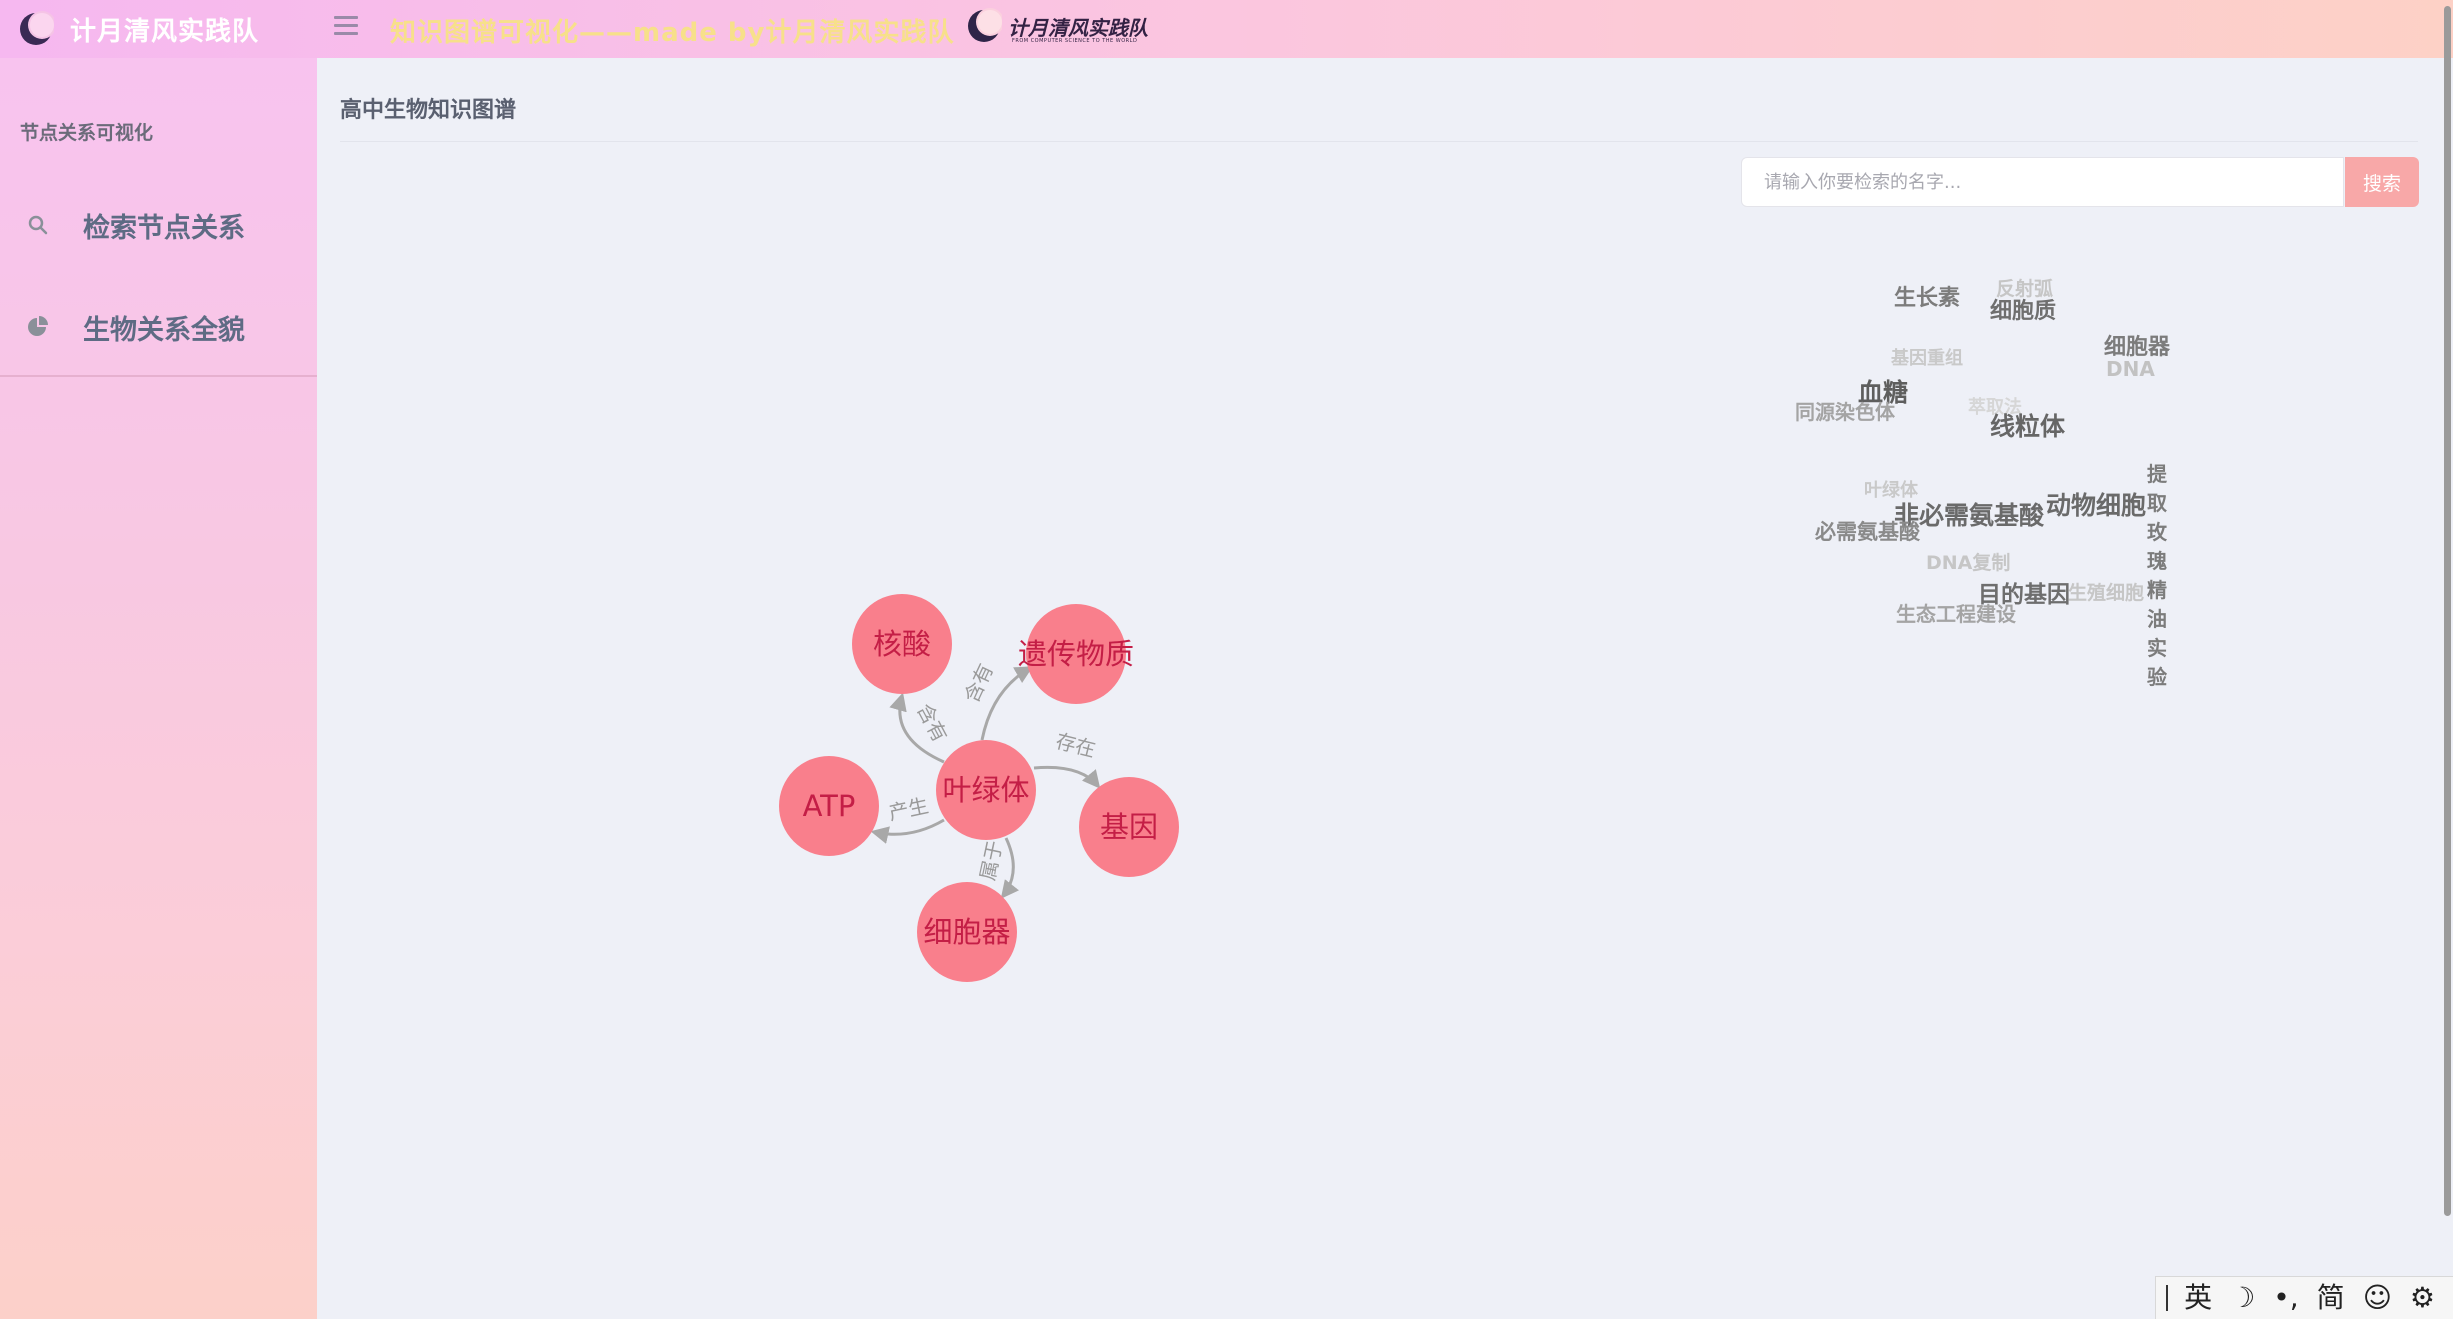 This screenshot has width=2453, height=1319. What do you see at coordinates (2137, 348) in the screenshot?
I see `word-cloud-word: 细胞器` at bounding box center [2137, 348].